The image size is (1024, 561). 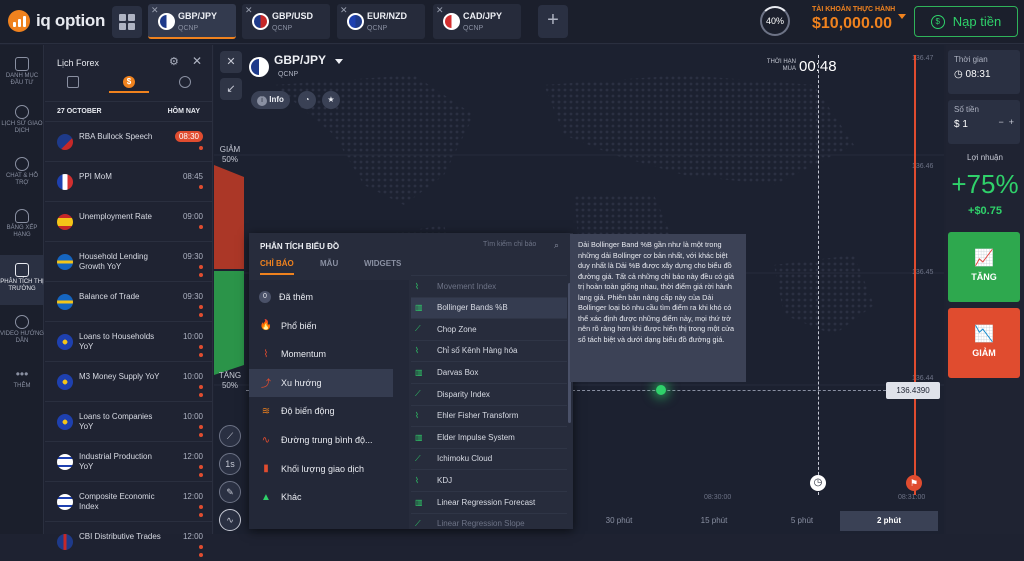 I want to click on tab-news, so click(x=73, y=83).